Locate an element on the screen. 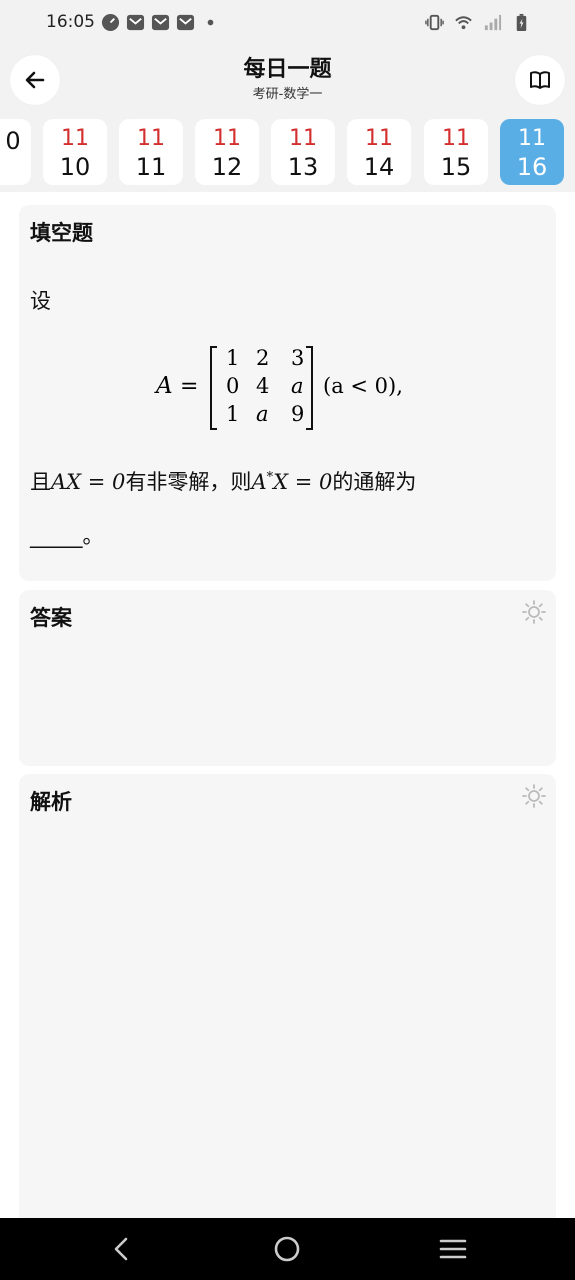 The image size is (575, 1280). right-bracket is located at coordinates (309, 388).